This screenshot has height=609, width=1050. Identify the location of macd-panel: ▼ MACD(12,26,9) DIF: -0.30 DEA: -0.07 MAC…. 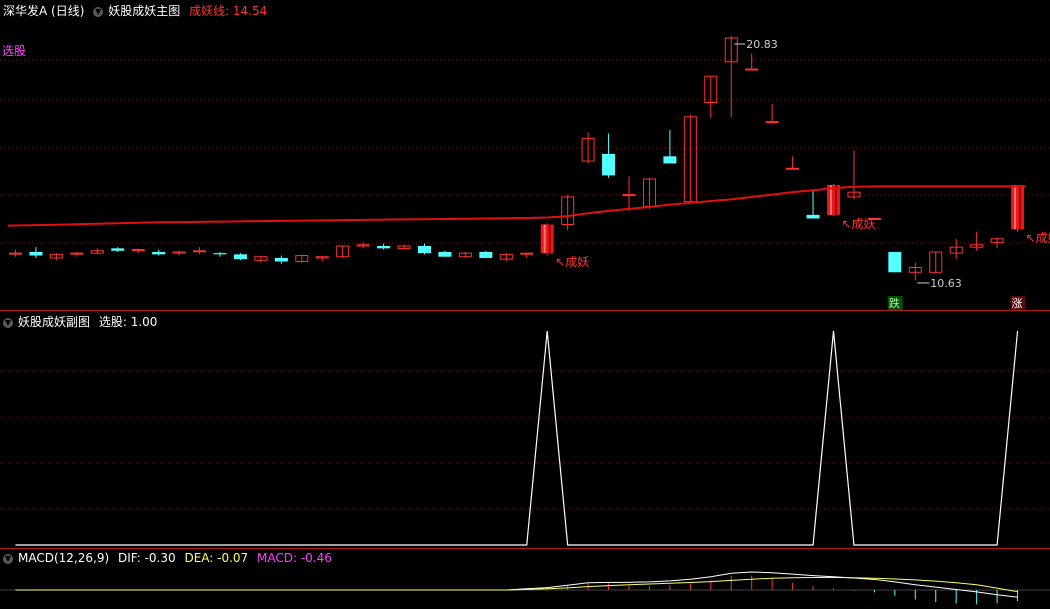
(525, 579).